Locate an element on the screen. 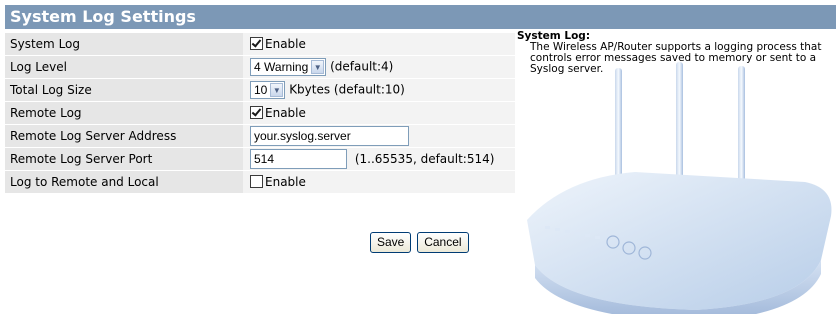  remote-server-address-input: your.syslog.server is located at coordinates (329, 136).